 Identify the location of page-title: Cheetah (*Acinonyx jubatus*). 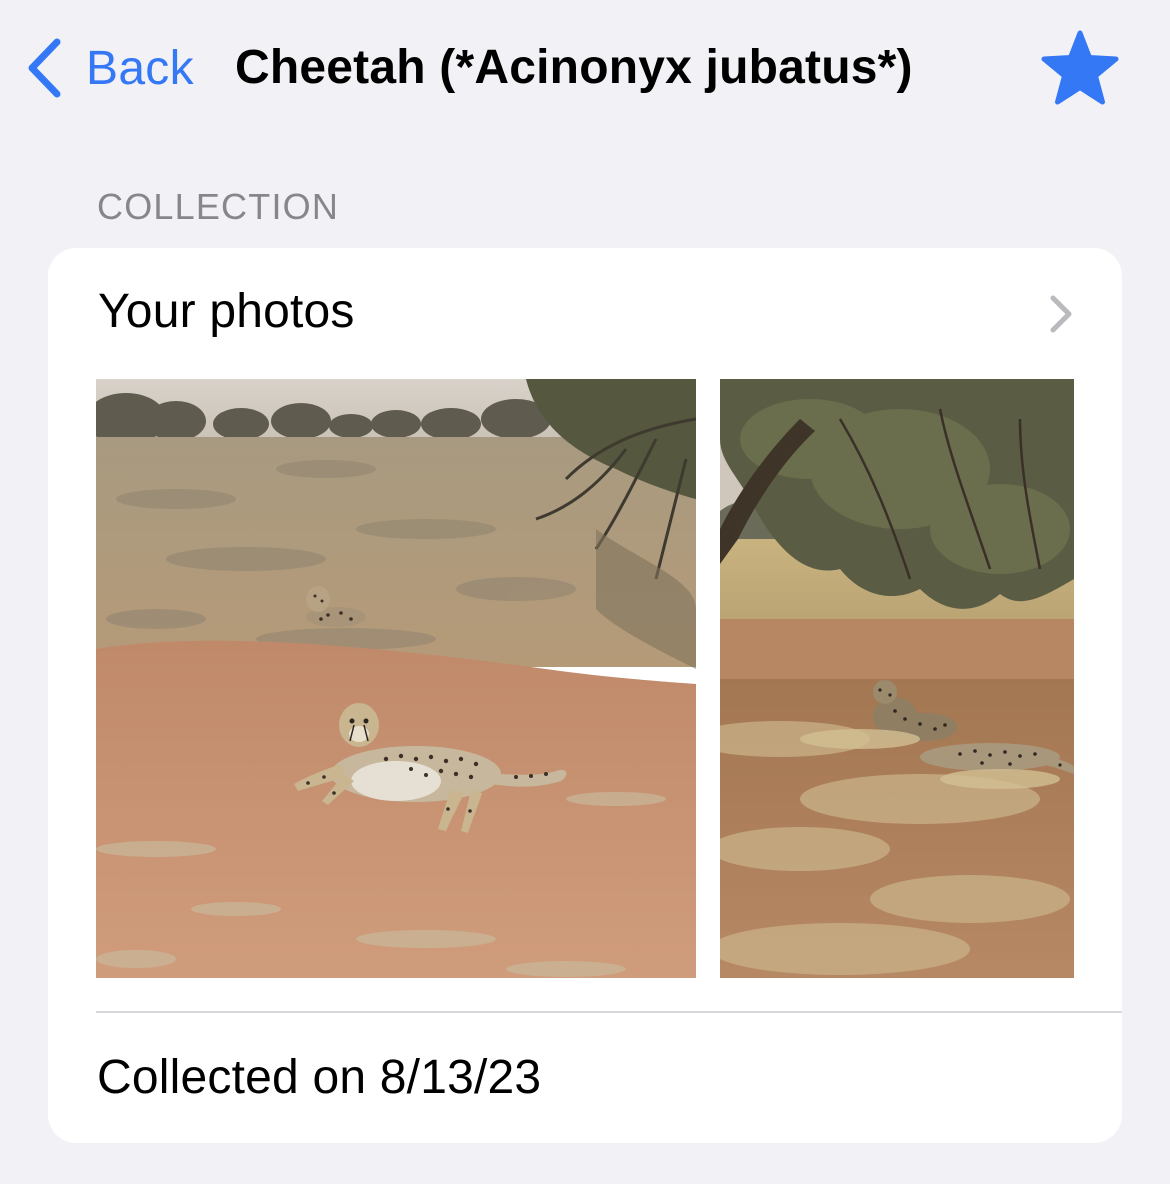
(574, 67).